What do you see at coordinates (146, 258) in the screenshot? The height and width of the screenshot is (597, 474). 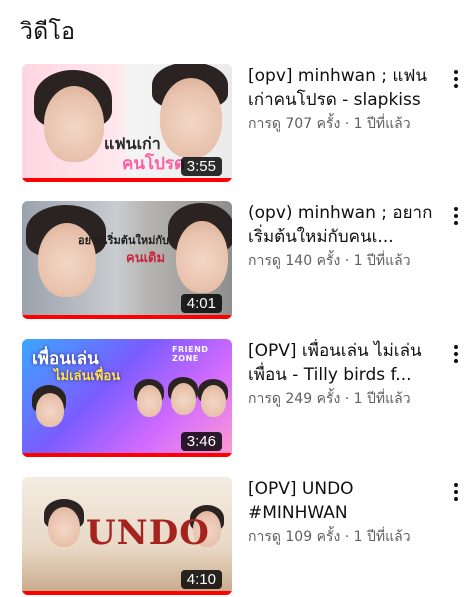 I see `thumbnail-caption-2: คนเดิม` at bounding box center [146, 258].